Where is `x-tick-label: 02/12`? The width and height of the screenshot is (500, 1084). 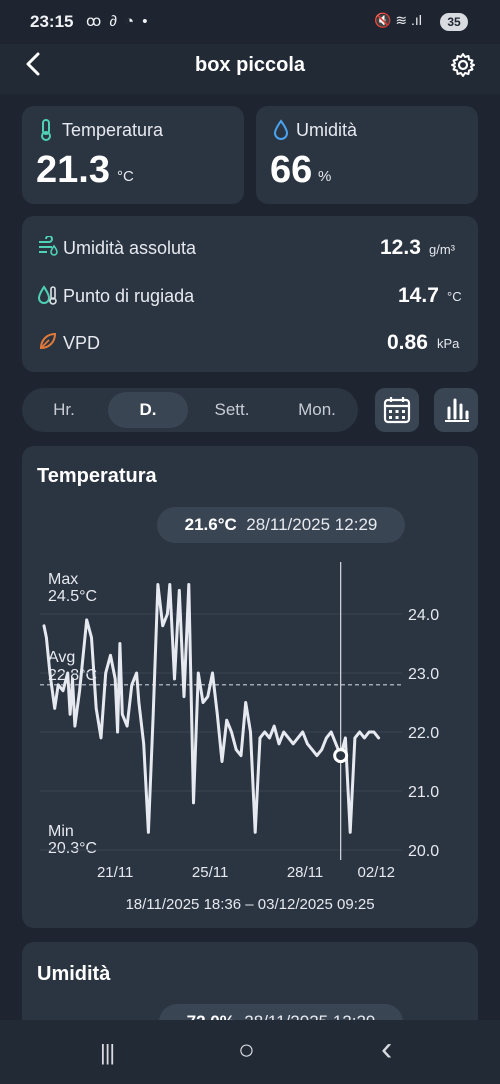
x-tick-label: 02/12 is located at coordinates (376, 872).